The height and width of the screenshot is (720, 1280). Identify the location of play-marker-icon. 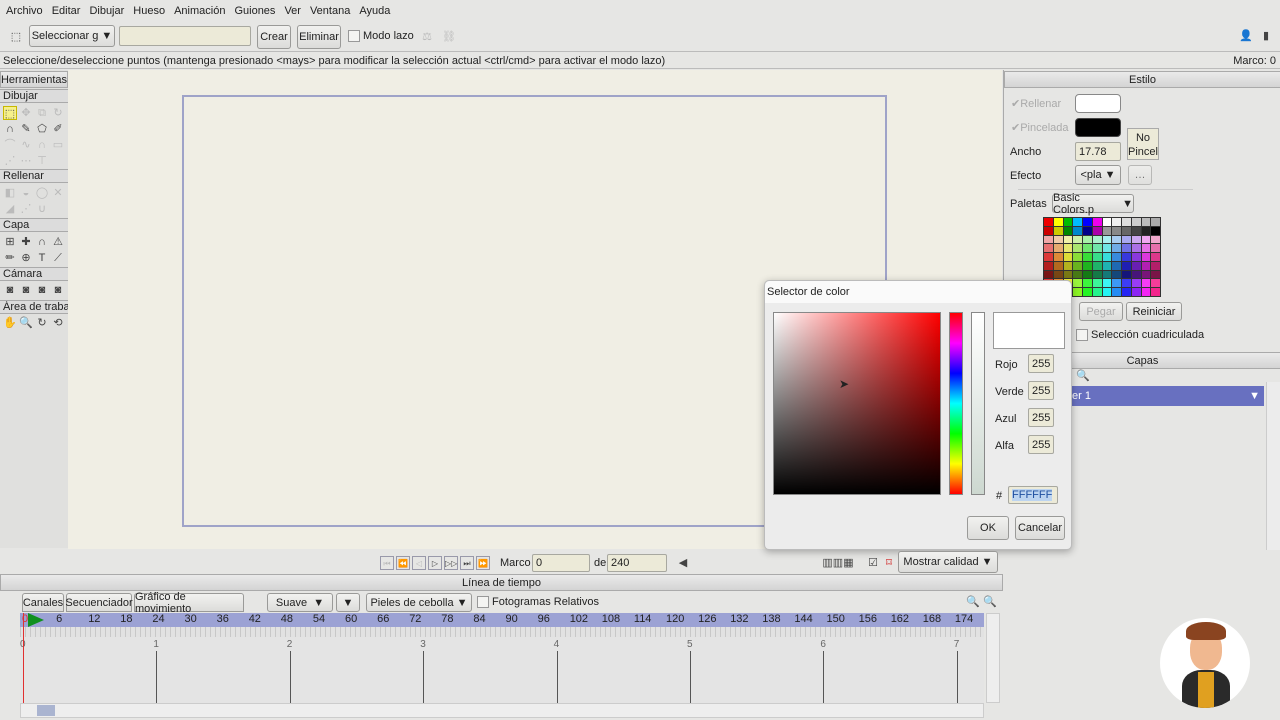
(36, 620).